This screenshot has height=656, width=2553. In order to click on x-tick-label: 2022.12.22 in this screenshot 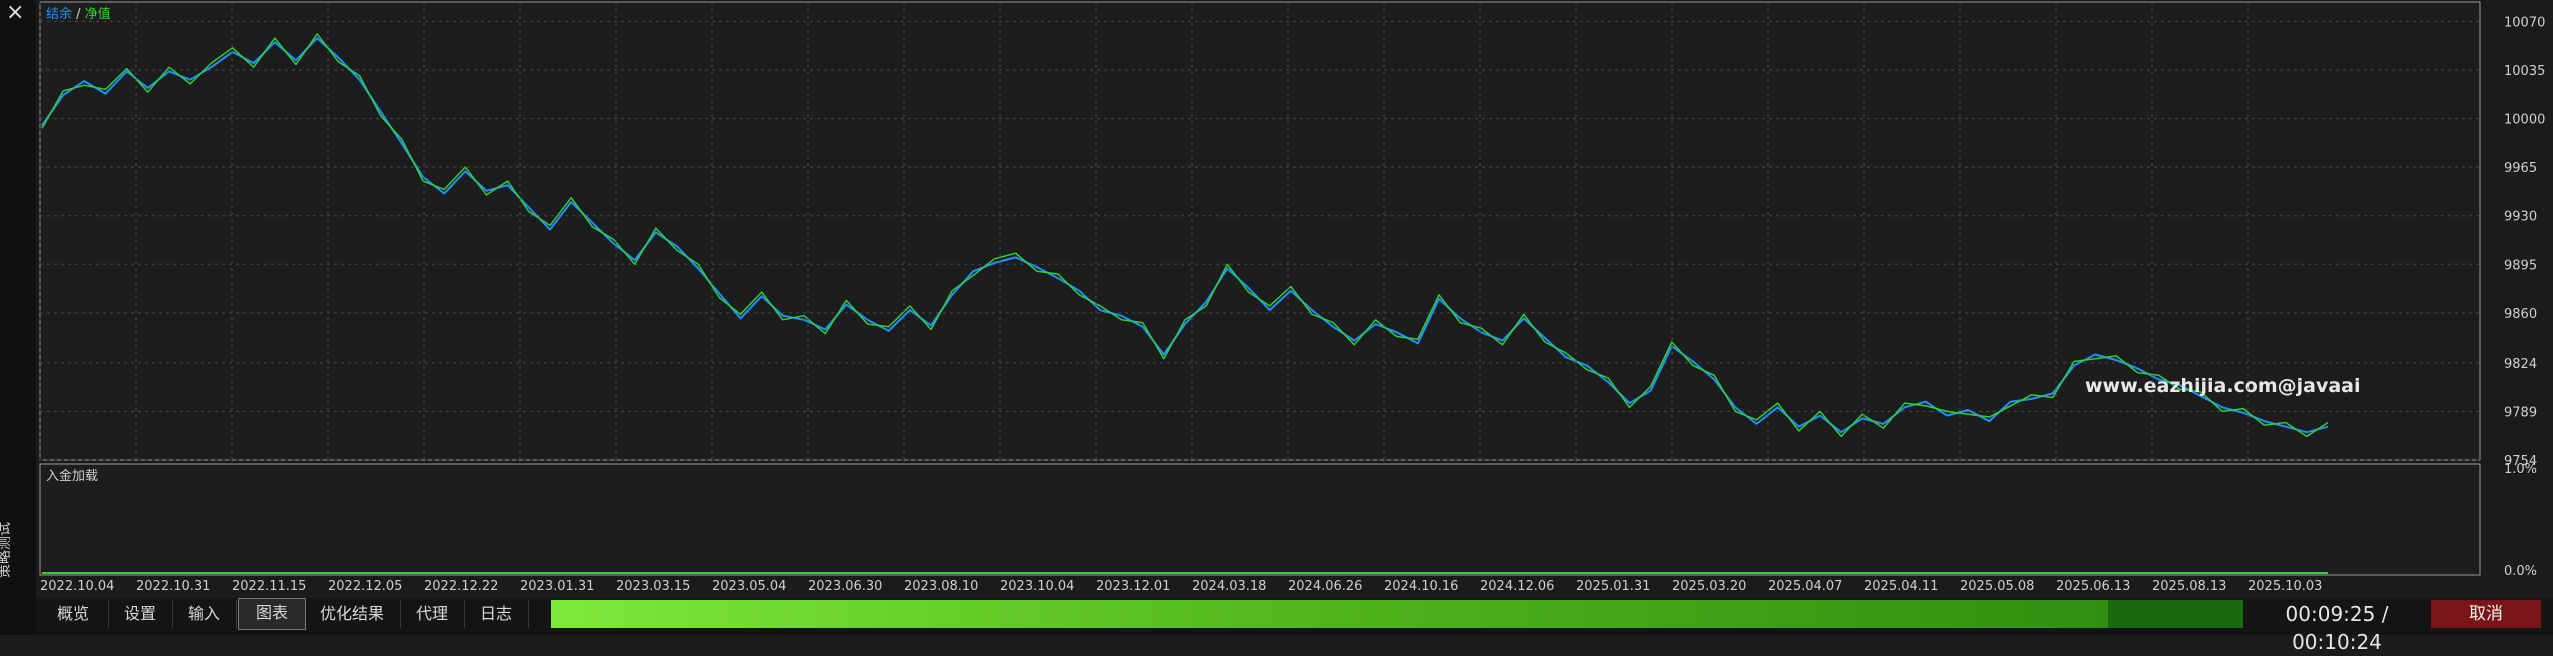, I will do `click(461, 586)`.